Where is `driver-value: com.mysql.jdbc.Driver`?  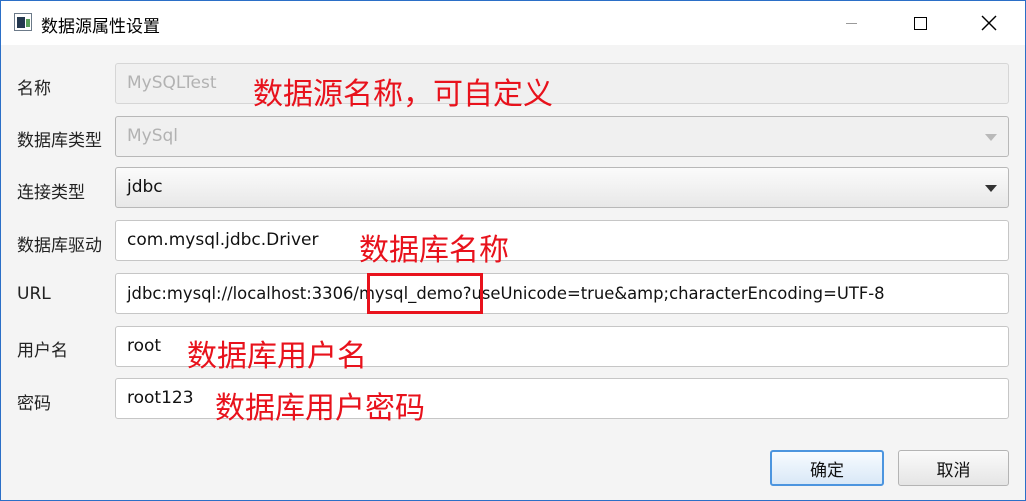 driver-value: com.mysql.jdbc.Driver is located at coordinates (223, 240).